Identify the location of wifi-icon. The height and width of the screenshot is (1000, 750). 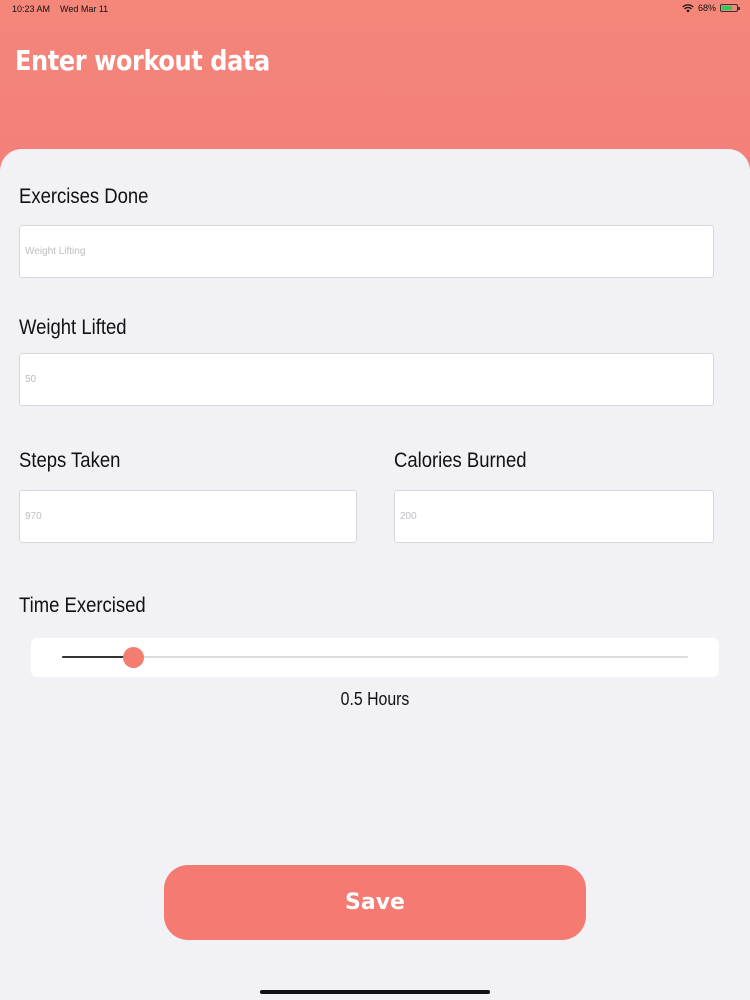
(688, 8).